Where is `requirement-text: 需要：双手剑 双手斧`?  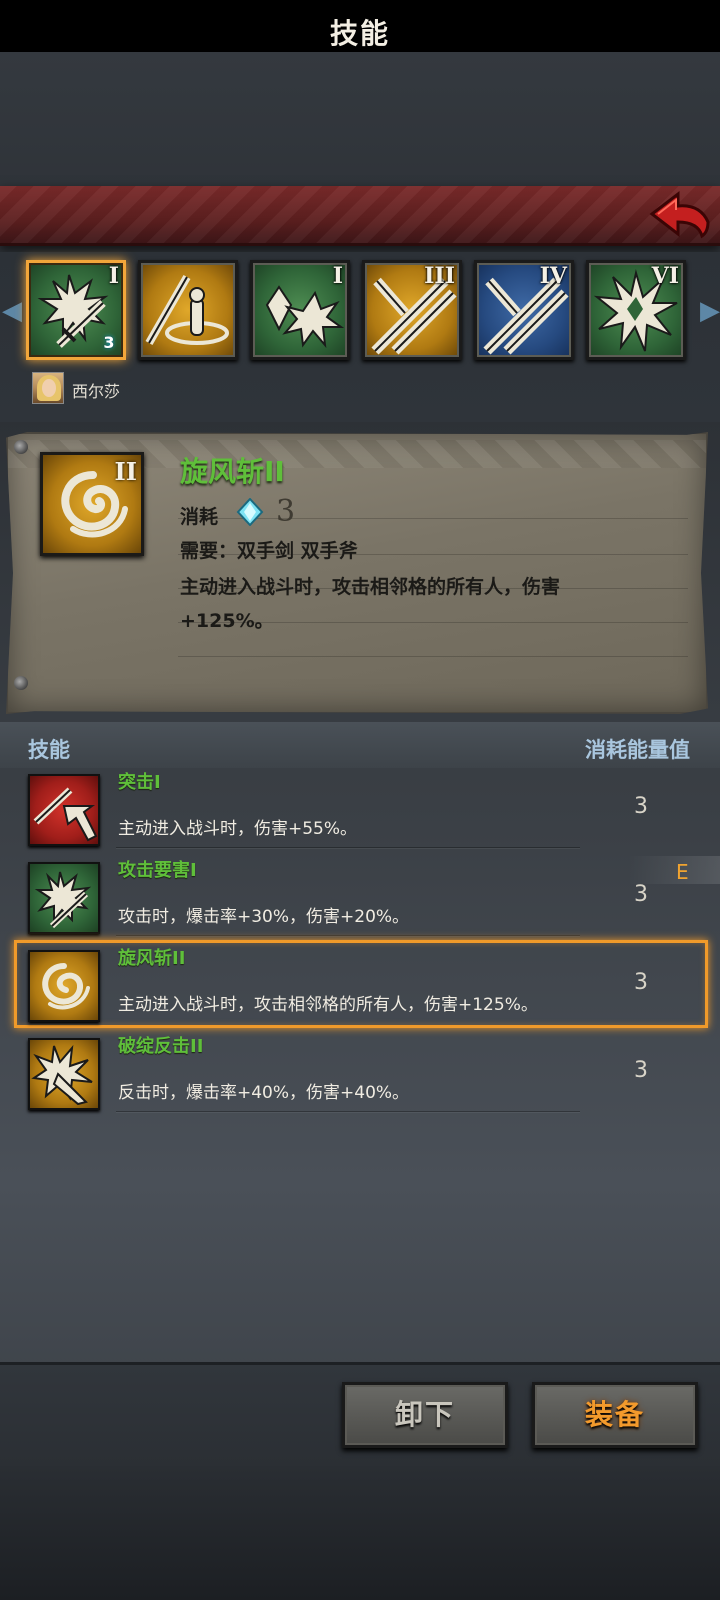
requirement-text: 需要：双手剑 双手斧 is located at coordinates (269, 551).